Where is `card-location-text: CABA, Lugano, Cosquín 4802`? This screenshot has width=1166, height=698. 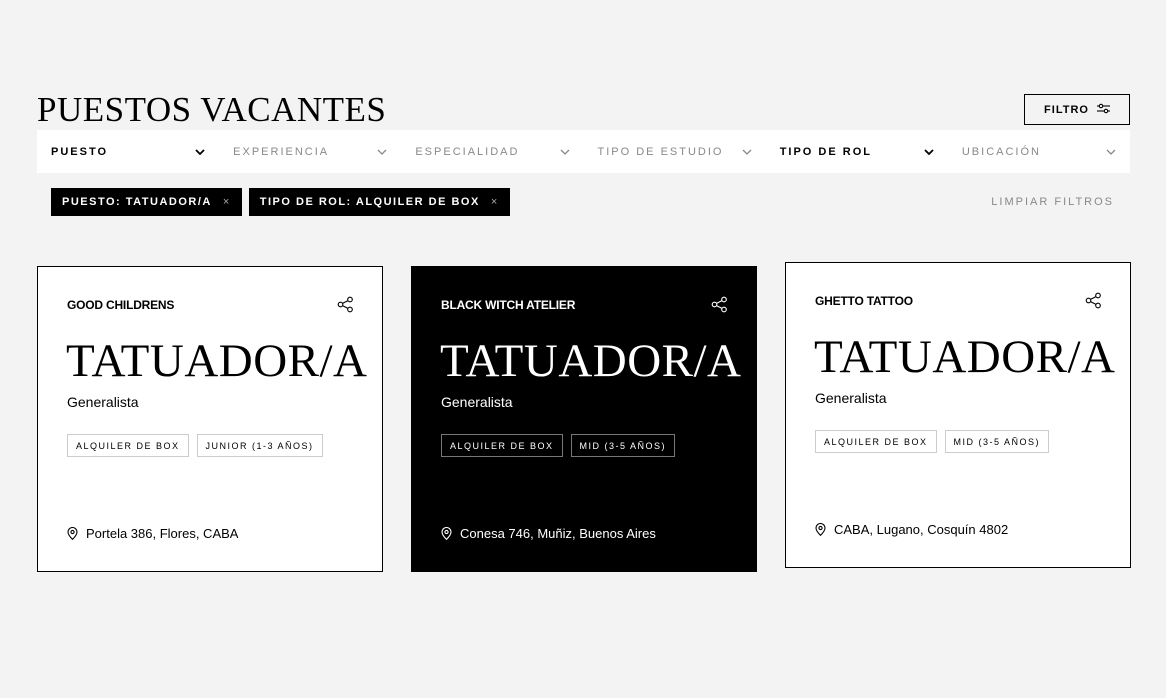 card-location-text: CABA, Lugano, Cosquín 4802 is located at coordinates (921, 529).